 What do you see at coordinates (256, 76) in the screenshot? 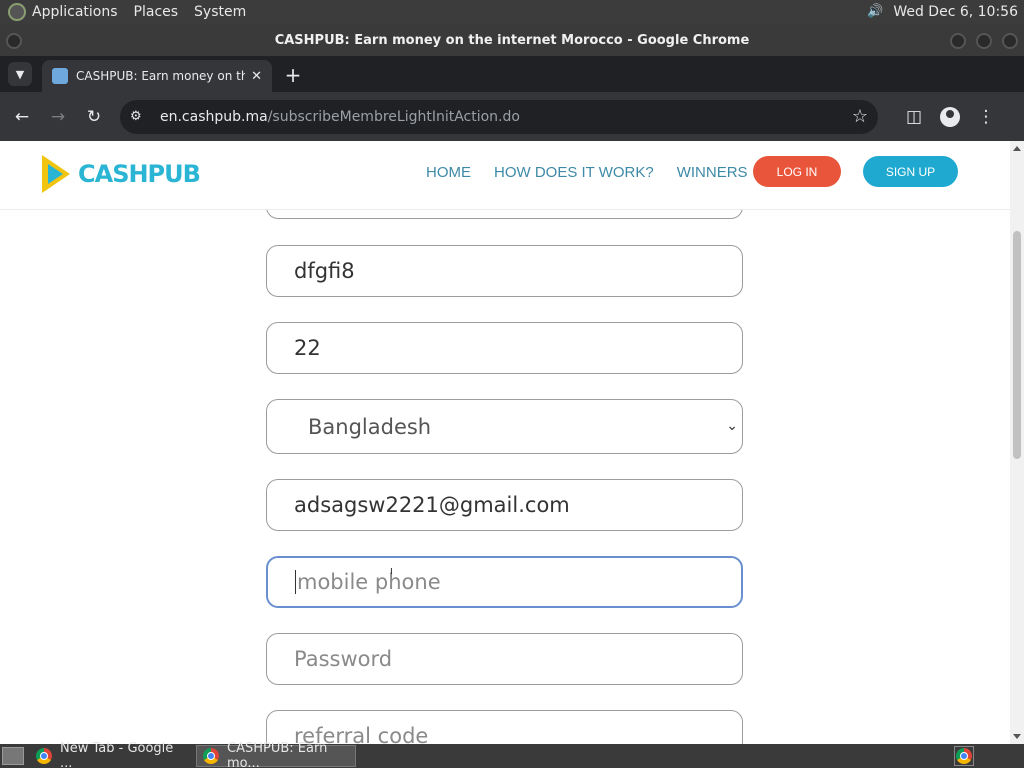
I see `close-tab-icon: ✕` at bounding box center [256, 76].